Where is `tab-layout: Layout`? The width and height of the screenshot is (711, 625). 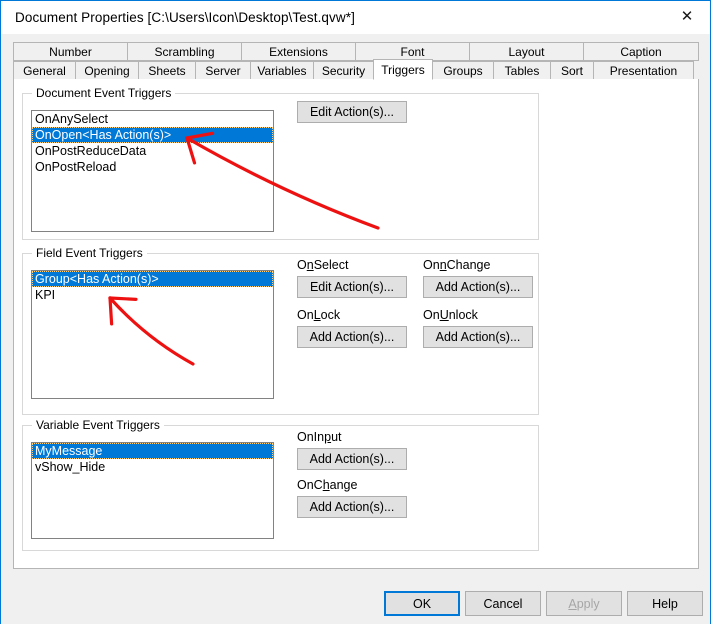 tab-layout: Layout is located at coordinates (526, 51).